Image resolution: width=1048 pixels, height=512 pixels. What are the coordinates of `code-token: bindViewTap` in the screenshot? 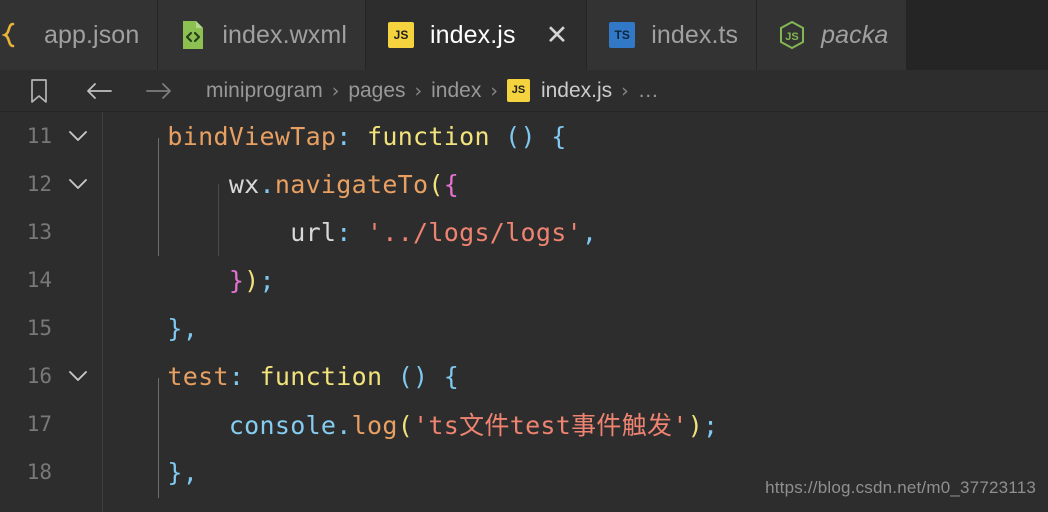 It's located at (252, 136).